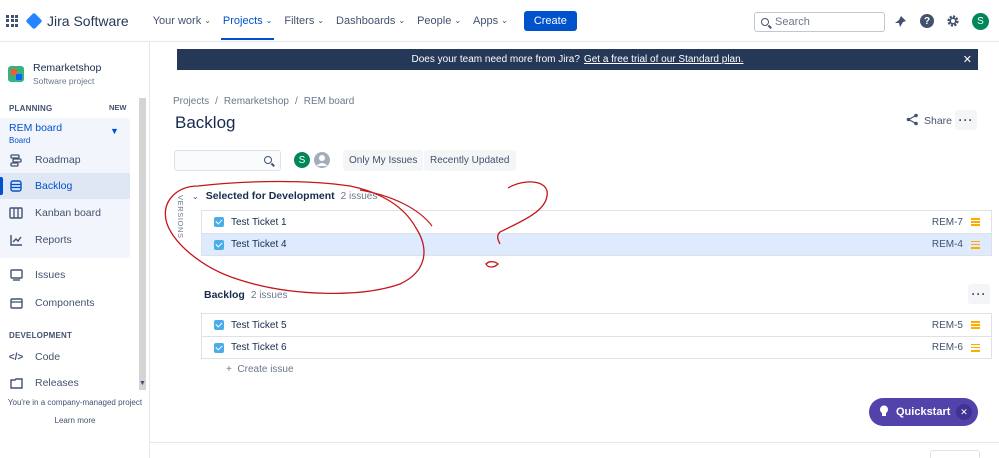  Describe the element at coordinates (16, 74) in the screenshot. I see `project-avatar-icon` at that location.